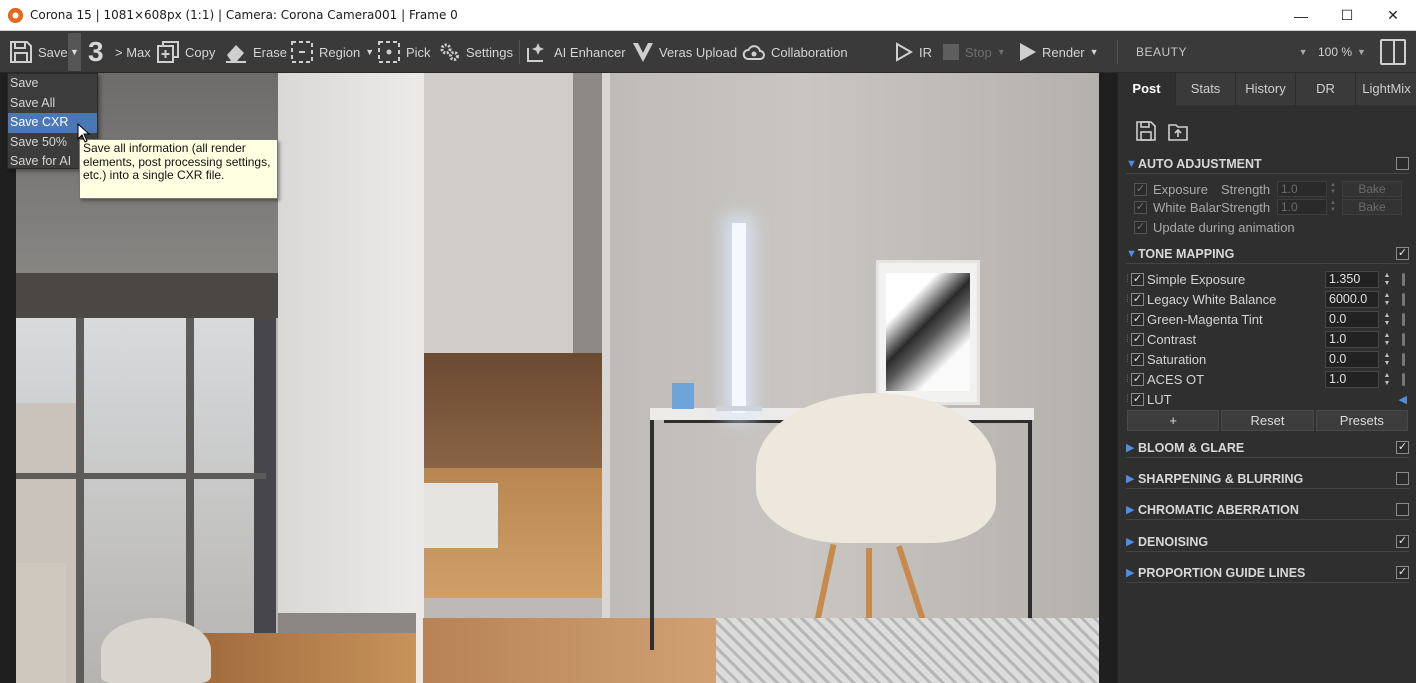 The height and width of the screenshot is (683, 1416). What do you see at coordinates (1246, 207) in the screenshot?
I see `strength-label: Strength` at bounding box center [1246, 207].